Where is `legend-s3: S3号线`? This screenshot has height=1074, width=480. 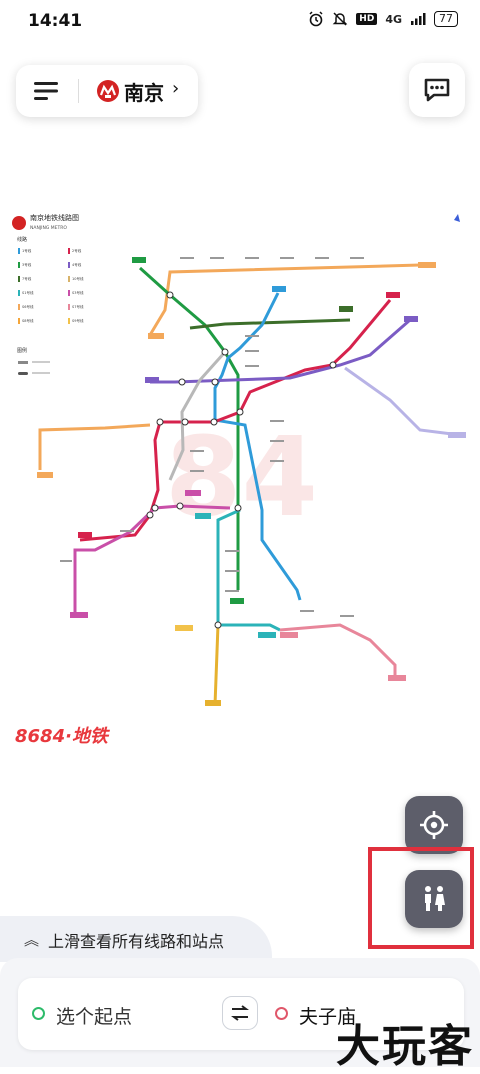
legend-s3: S3号线 is located at coordinates (78, 292).